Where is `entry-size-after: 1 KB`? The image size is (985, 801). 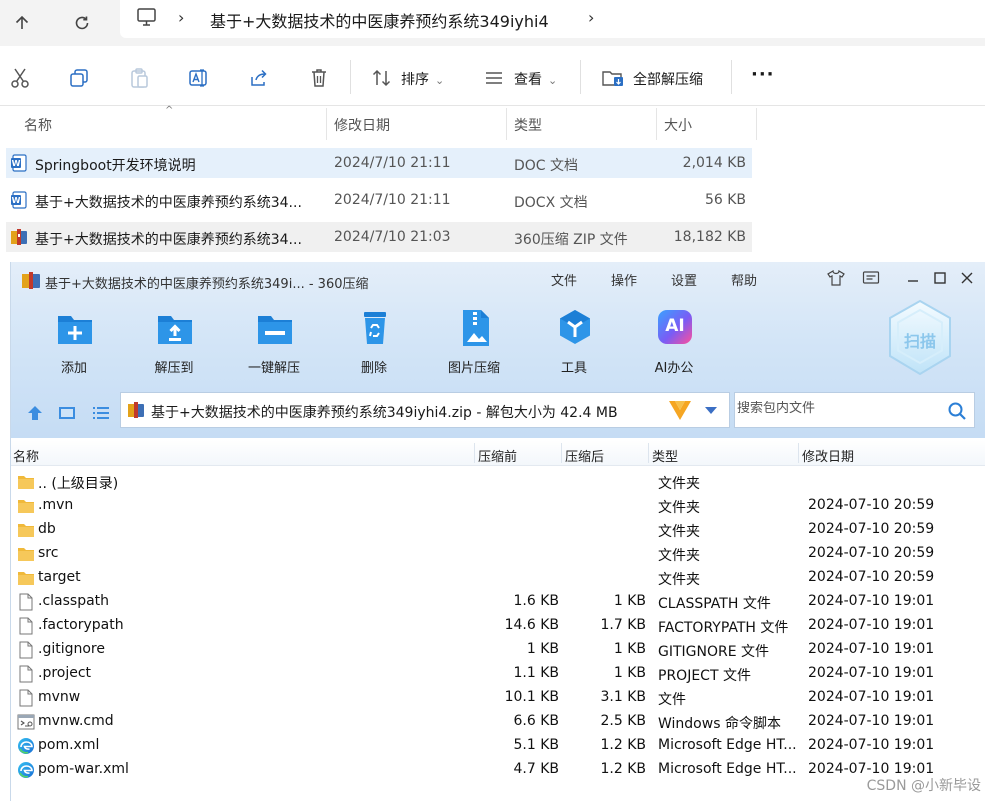 entry-size-after: 1 KB is located at coordinates (629, 673).